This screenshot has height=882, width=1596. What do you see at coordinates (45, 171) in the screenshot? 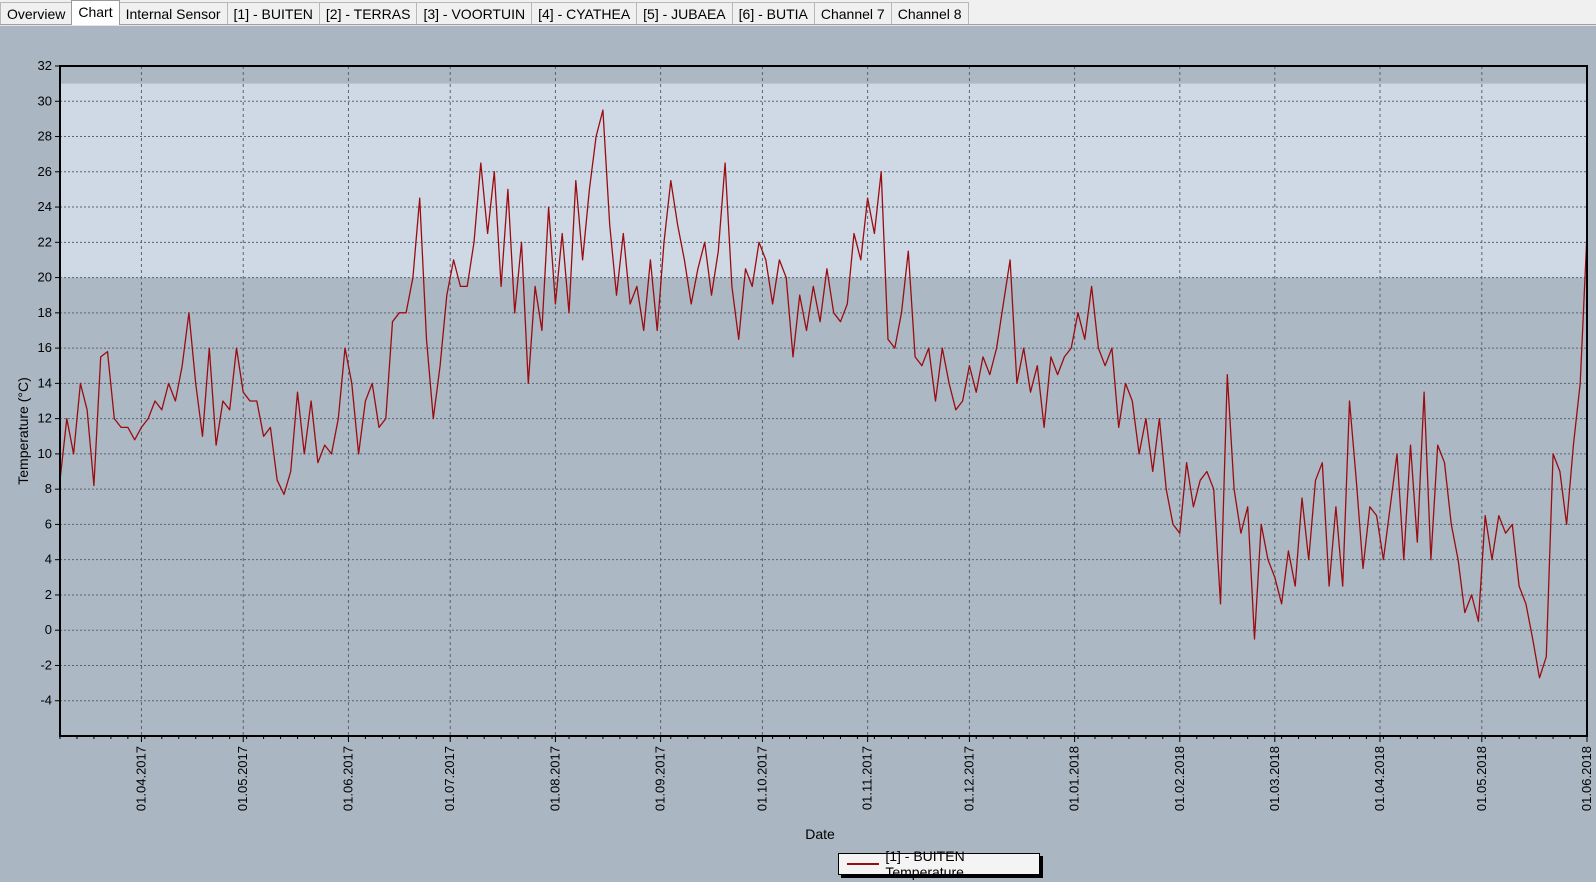
I see `y-tick-label: 26` at bounding box center [45, 171].